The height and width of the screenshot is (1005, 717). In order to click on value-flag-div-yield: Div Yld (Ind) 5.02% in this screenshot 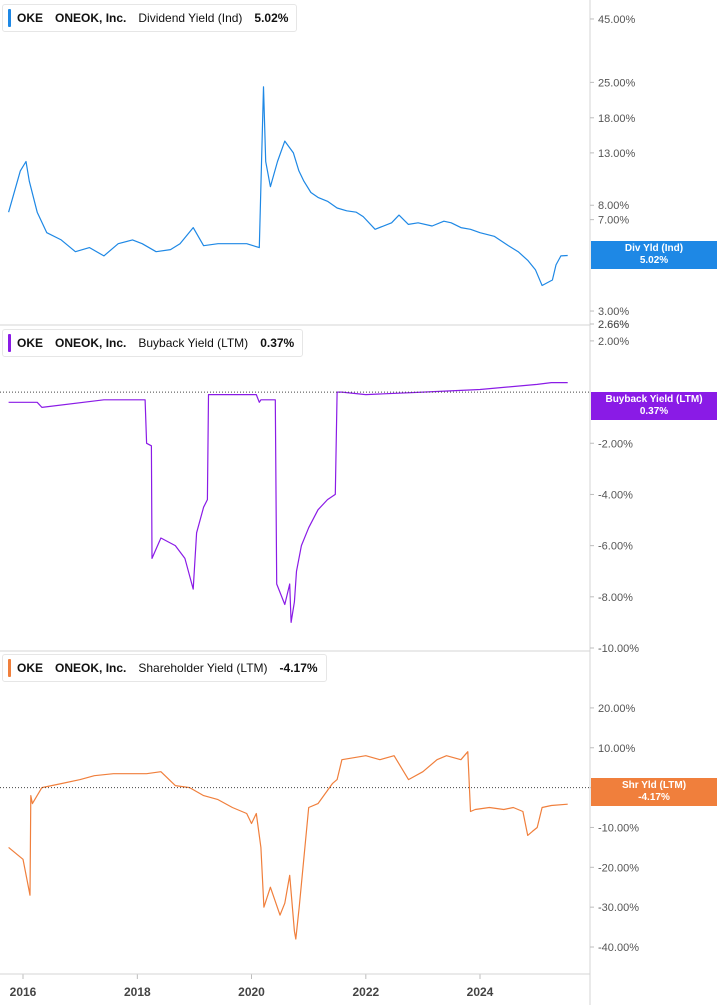, I will do `click(654, 255)`.